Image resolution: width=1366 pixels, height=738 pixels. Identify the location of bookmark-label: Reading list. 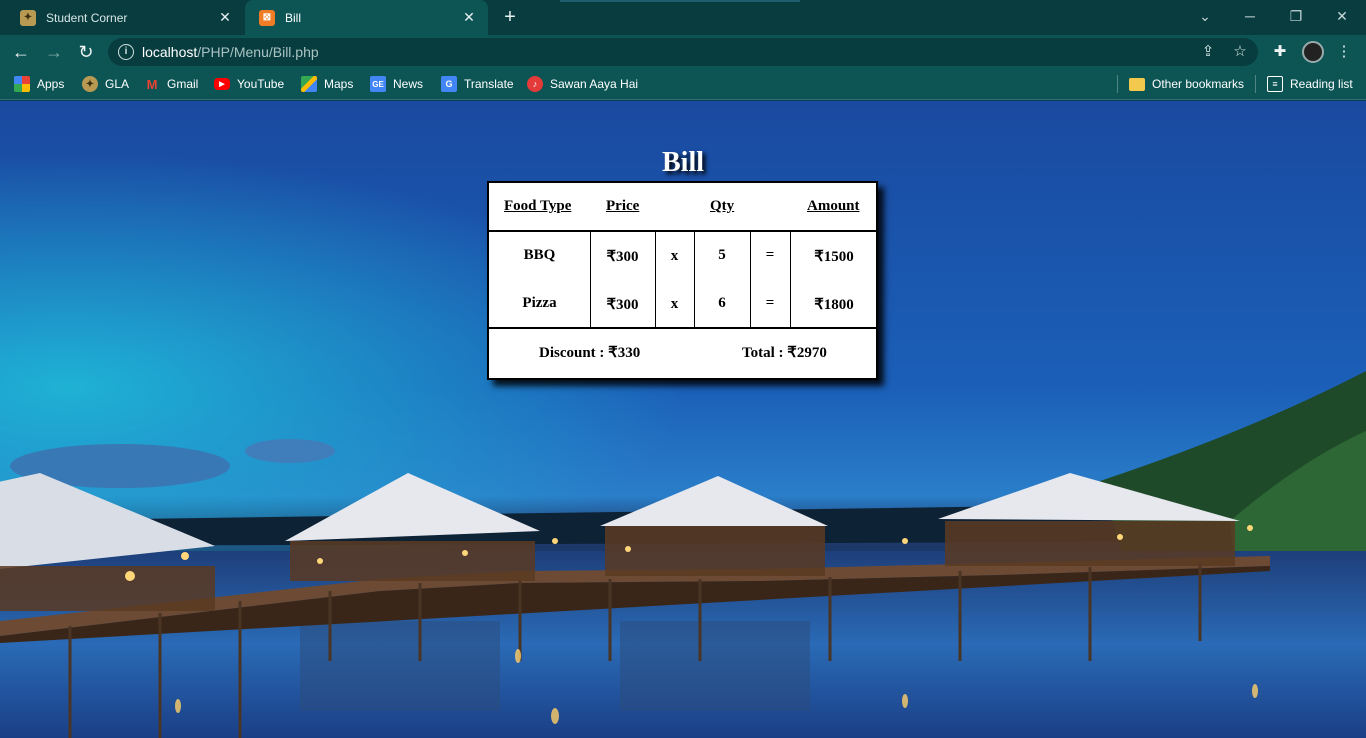
(1321, 84).